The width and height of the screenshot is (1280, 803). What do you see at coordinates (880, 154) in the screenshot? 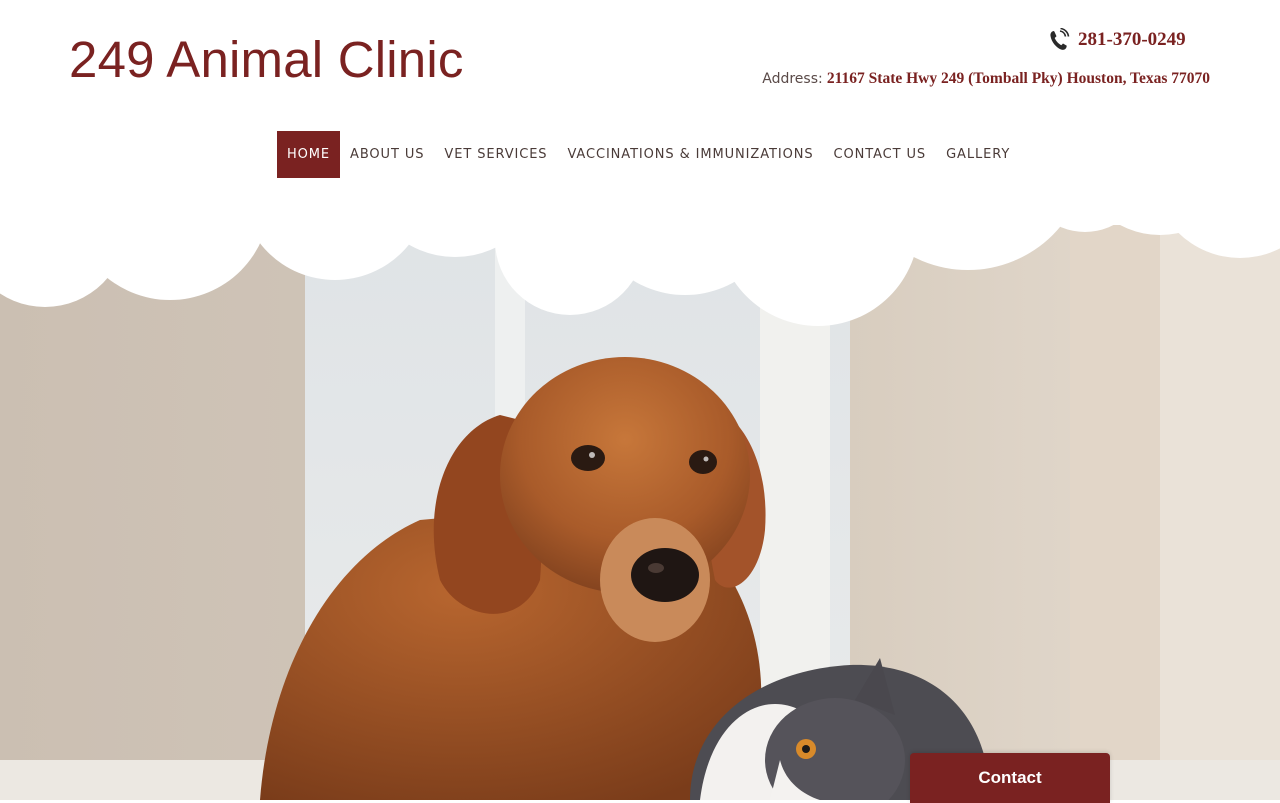
I see `nav-item-contact-us: CONTACT US` at bounding box center [880, 154].